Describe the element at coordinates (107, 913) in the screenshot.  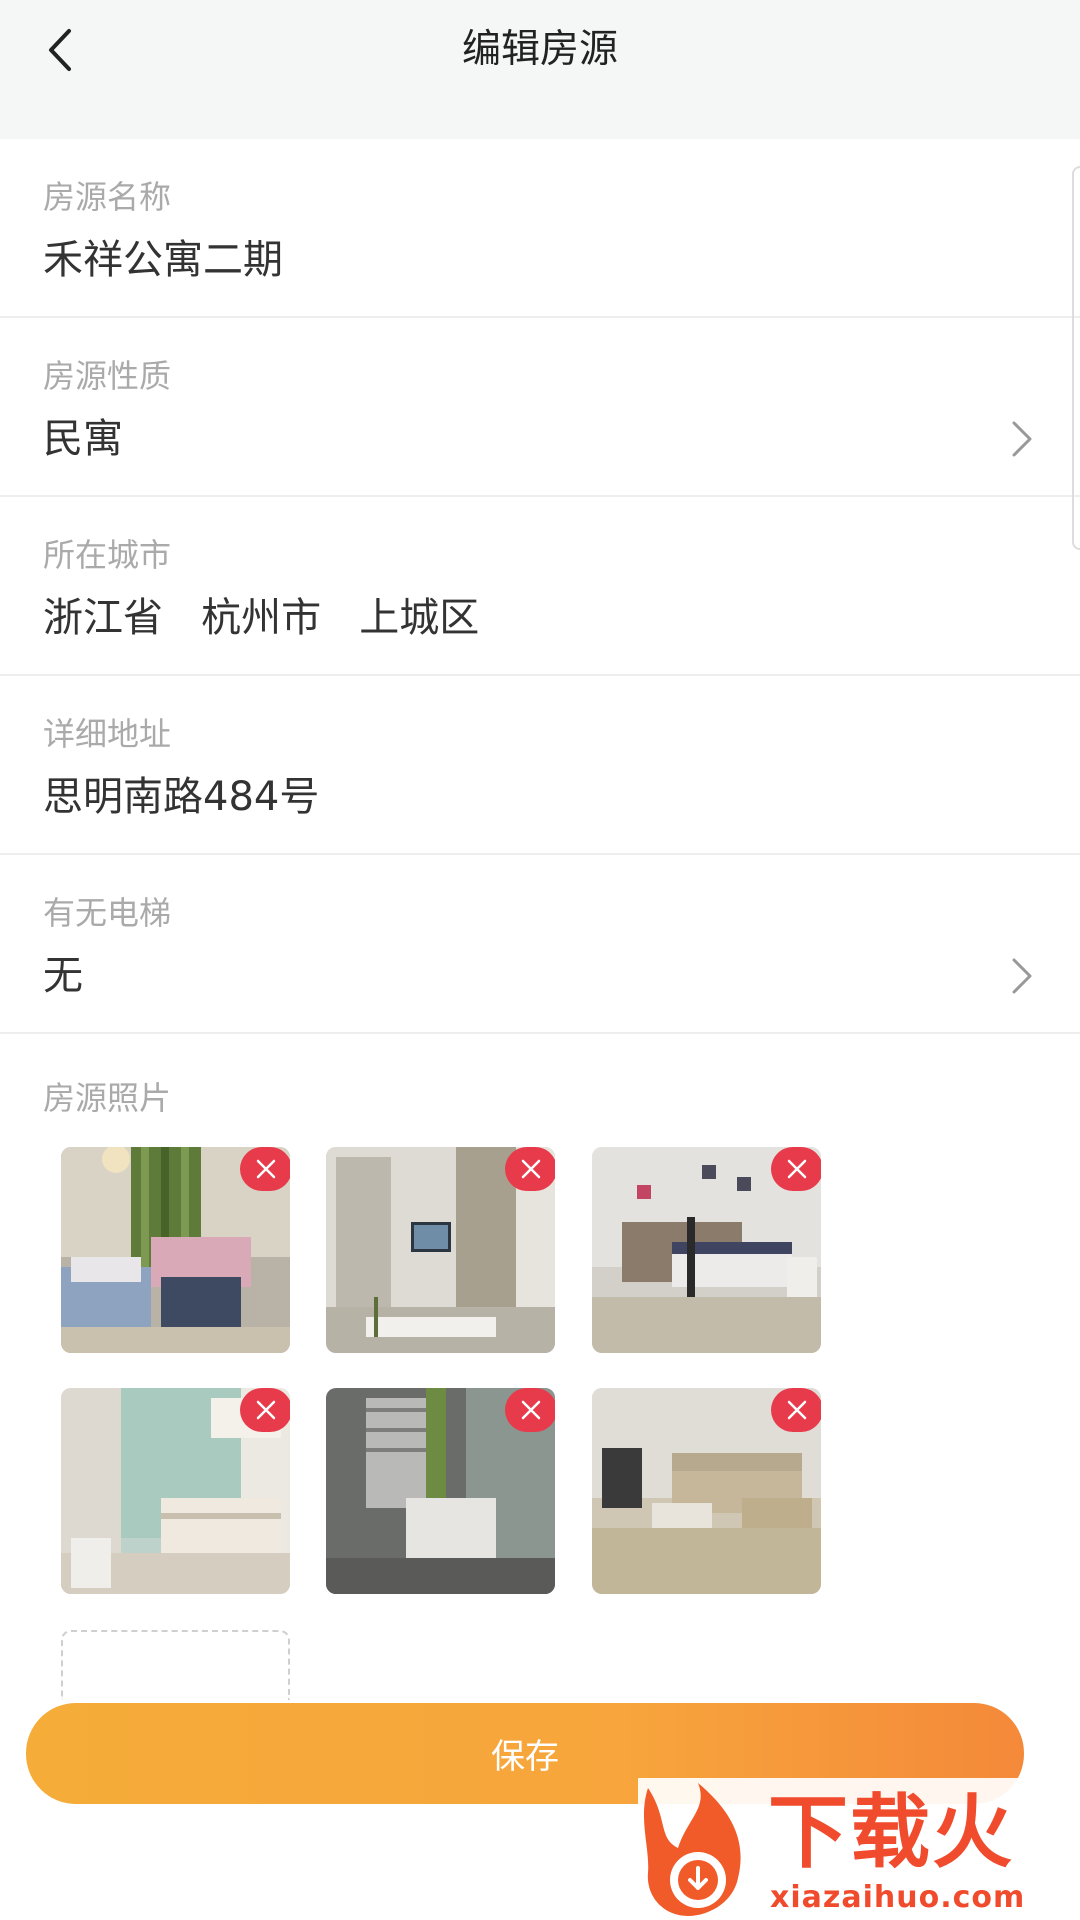
I see `field-label: 有无电梯` at that location.